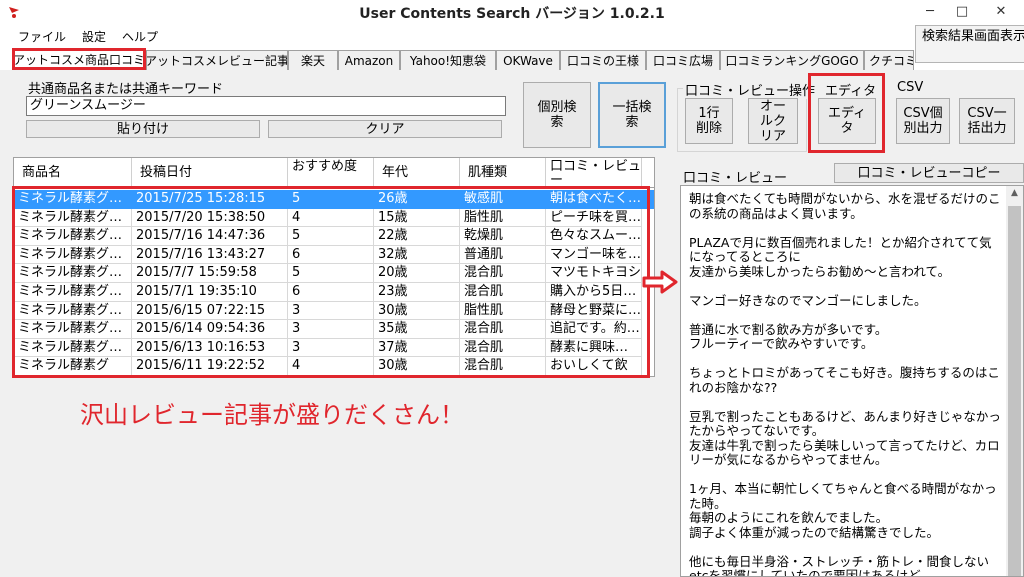 The height and width of the screenshot is (577, 1024). What do you see at coordinates (660, 282) in the screenshot?
I see `right-arrow-icon` at bounding box center [660, 282].